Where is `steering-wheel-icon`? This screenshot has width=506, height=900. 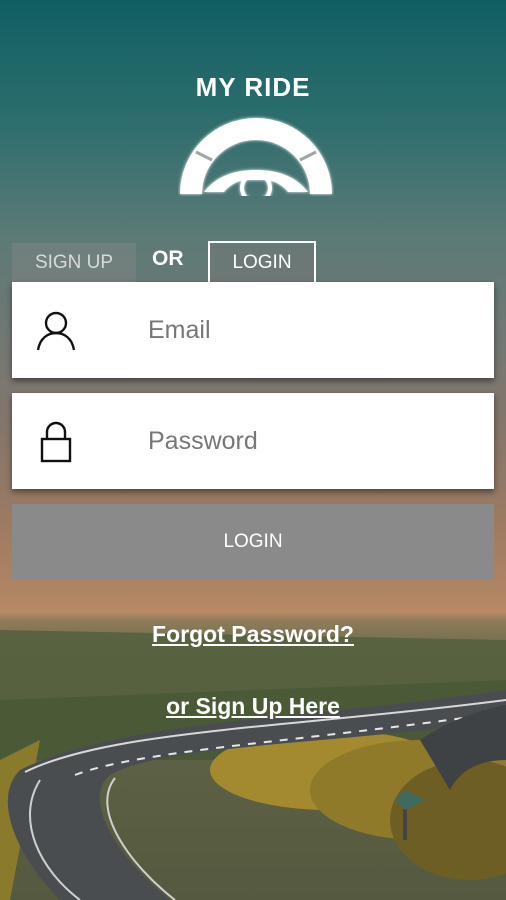 steering-wheel-icon is located at coordinates (256, 157).